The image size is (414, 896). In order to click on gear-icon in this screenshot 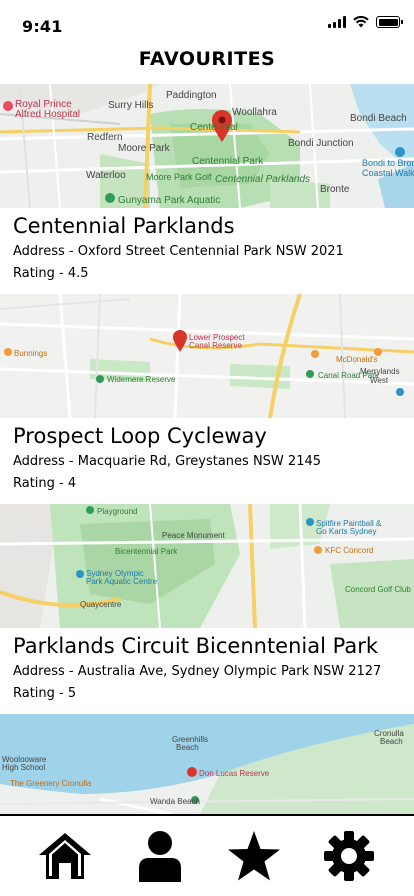, I will do `click(348, 856)`.